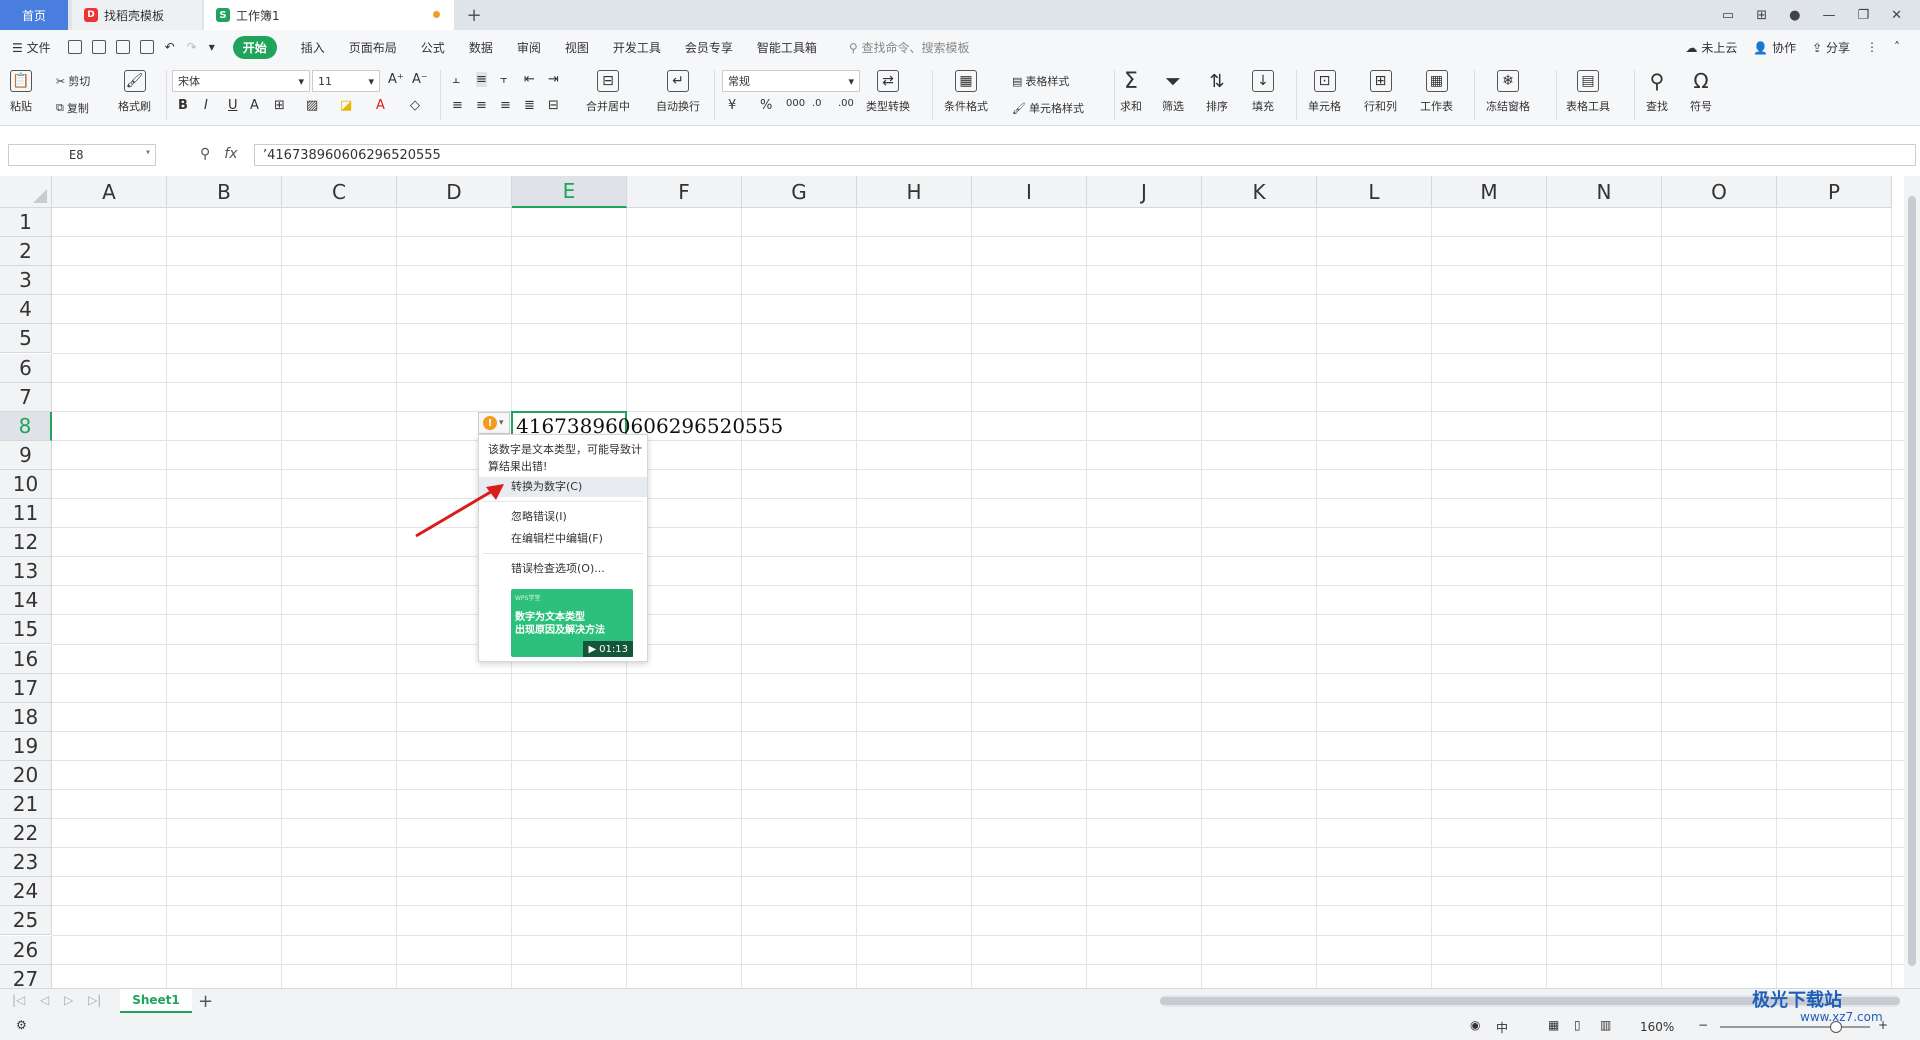  What do you see at coordinates (346, 105) in the screenshot?
I see `fill-color-icon: ◪` at bounding box center [346, 105].